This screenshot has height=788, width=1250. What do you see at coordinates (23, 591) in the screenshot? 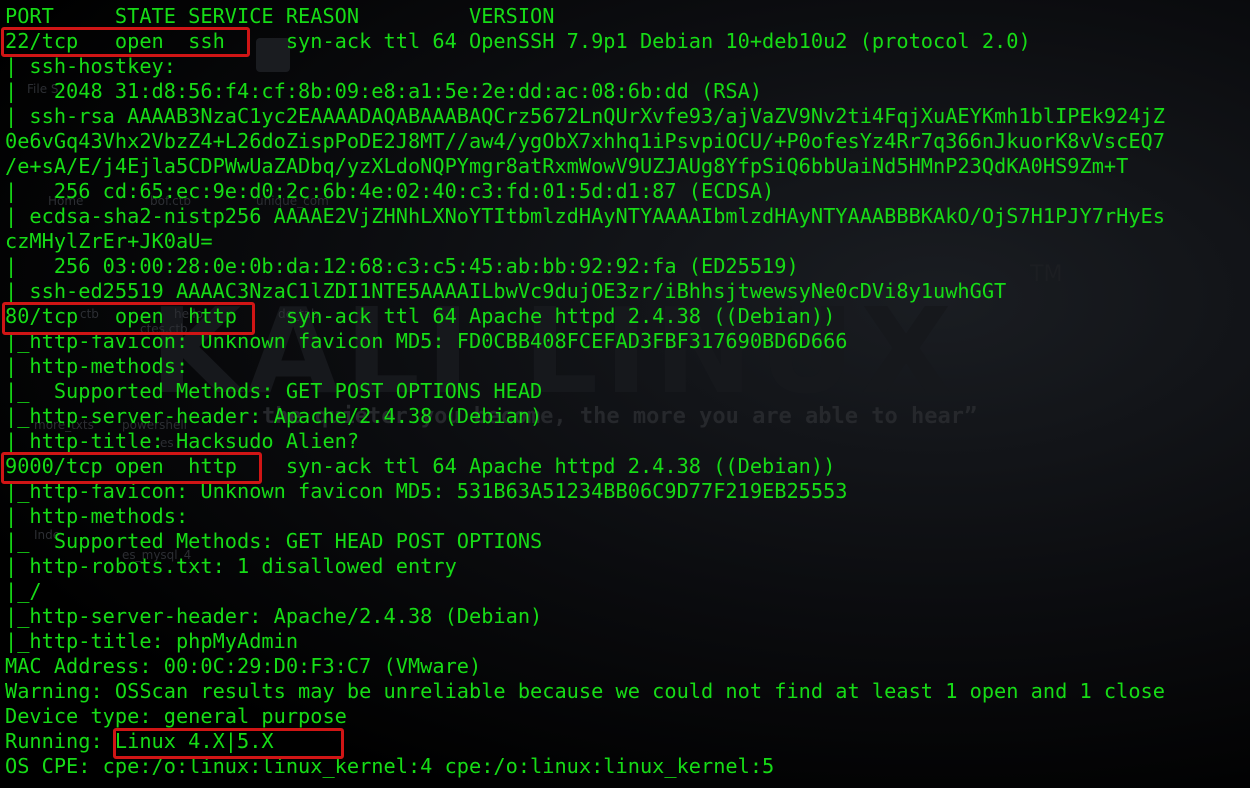
I see `terminal-line: |_/` at bounding box center [23, 591].